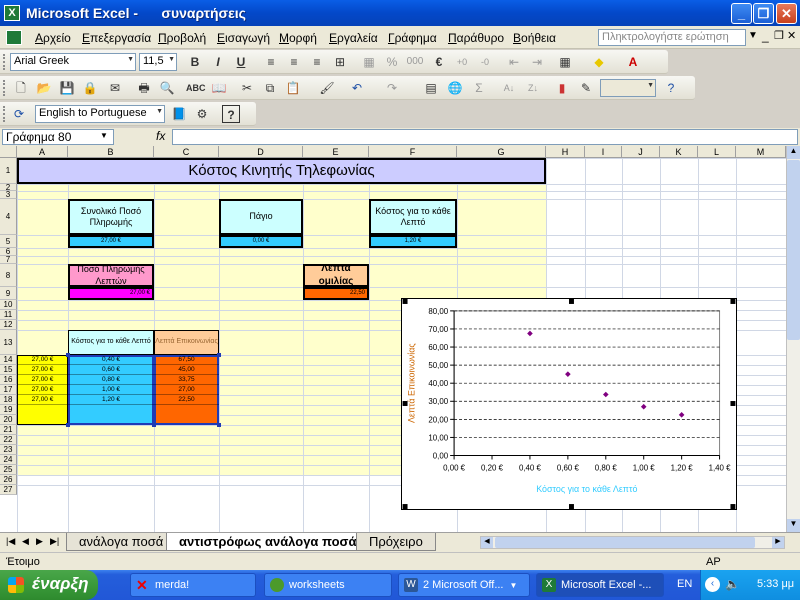 This screenshot has height=600, width=800. What do you see at coordinates (793, 152) in the screenshot?
I see `scroll-up-icon: ▲` at bounding box center [793, 152].